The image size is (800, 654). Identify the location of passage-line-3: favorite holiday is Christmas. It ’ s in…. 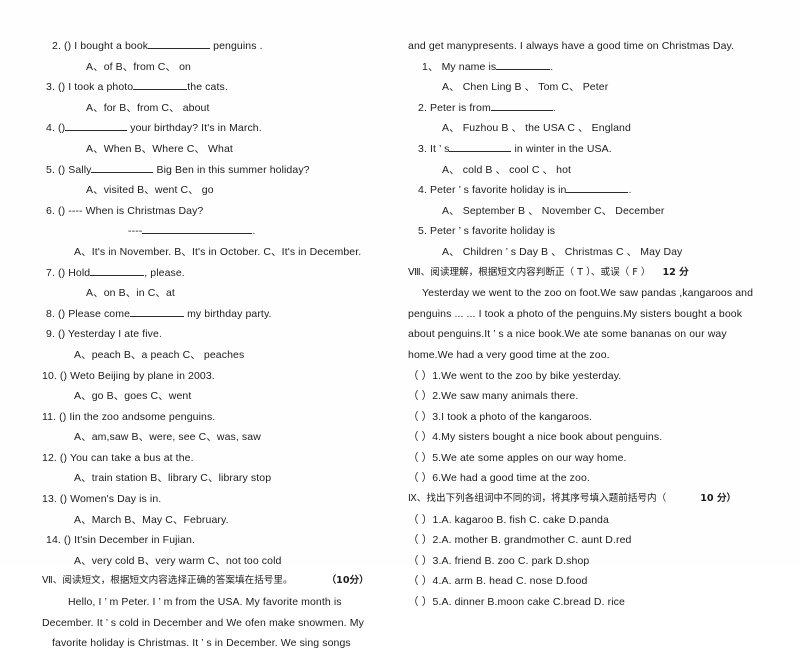
(201, 643).